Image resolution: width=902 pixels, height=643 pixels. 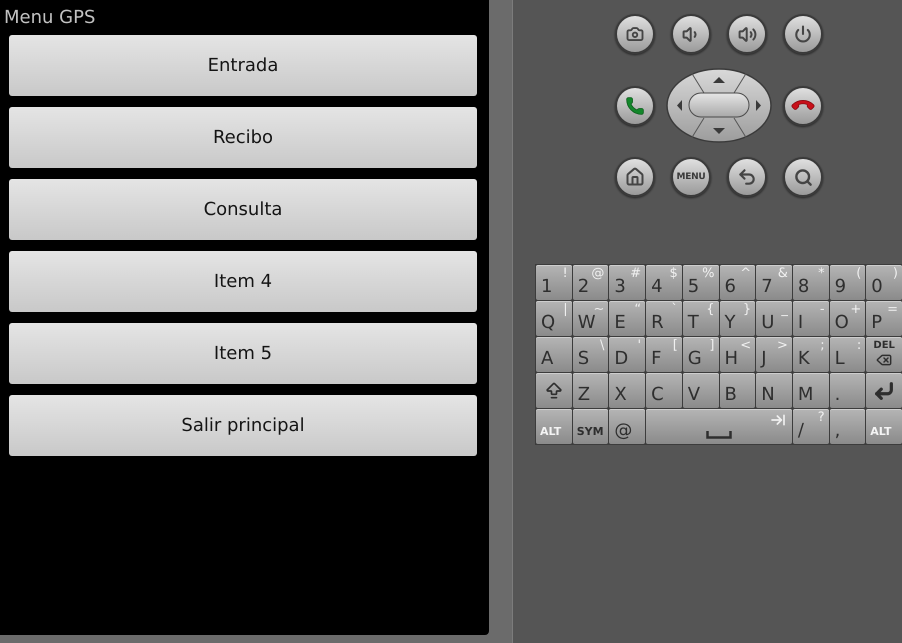 I want to click on keyboard-key: D ', so click(x=627, y=354).